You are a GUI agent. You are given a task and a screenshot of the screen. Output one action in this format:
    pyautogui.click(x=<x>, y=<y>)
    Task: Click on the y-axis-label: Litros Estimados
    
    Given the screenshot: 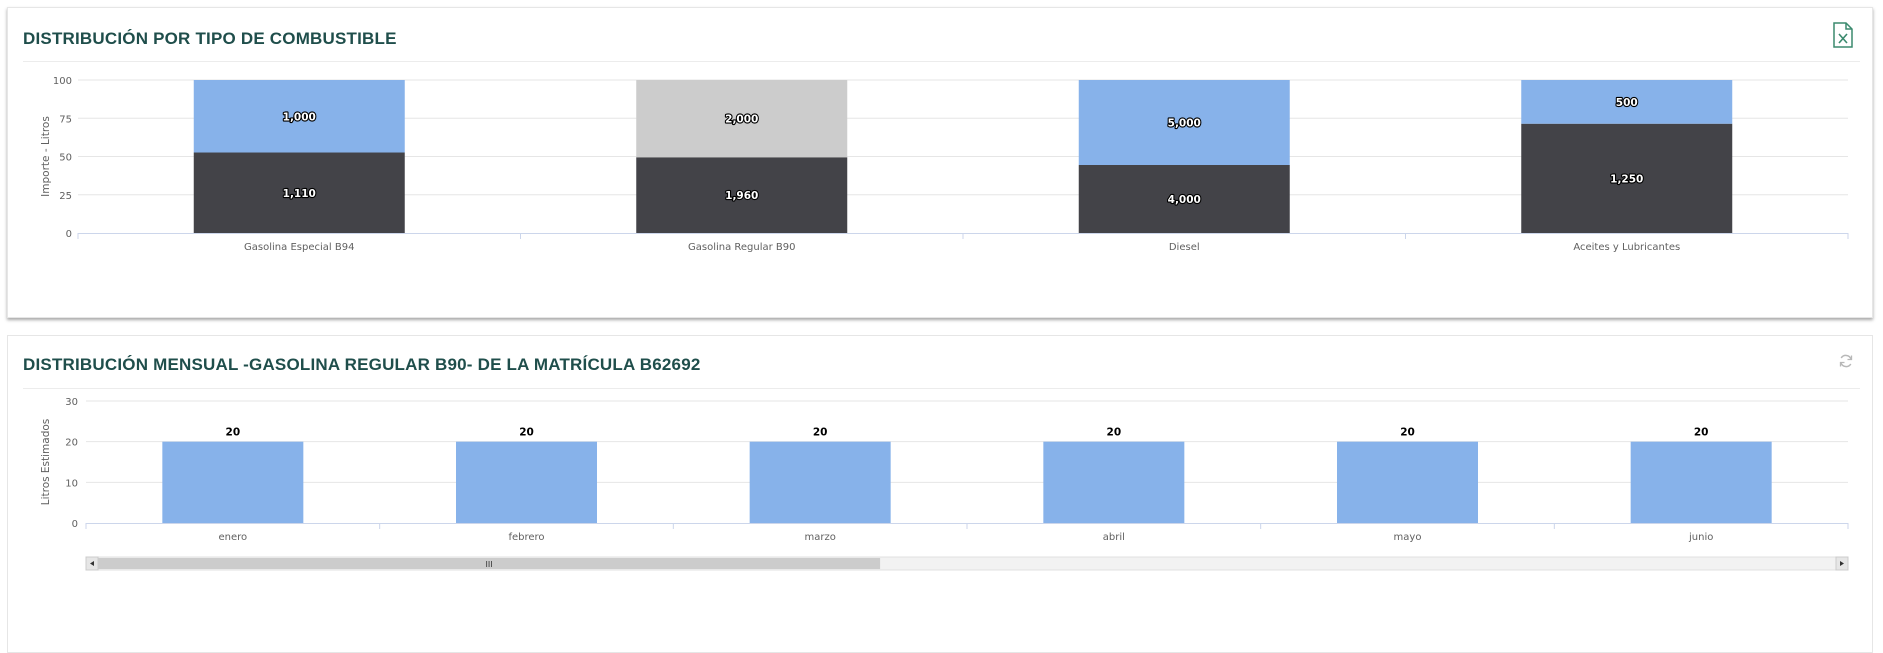 What is the action you would take?
    pyautogui.click(x=46, y=462)
    